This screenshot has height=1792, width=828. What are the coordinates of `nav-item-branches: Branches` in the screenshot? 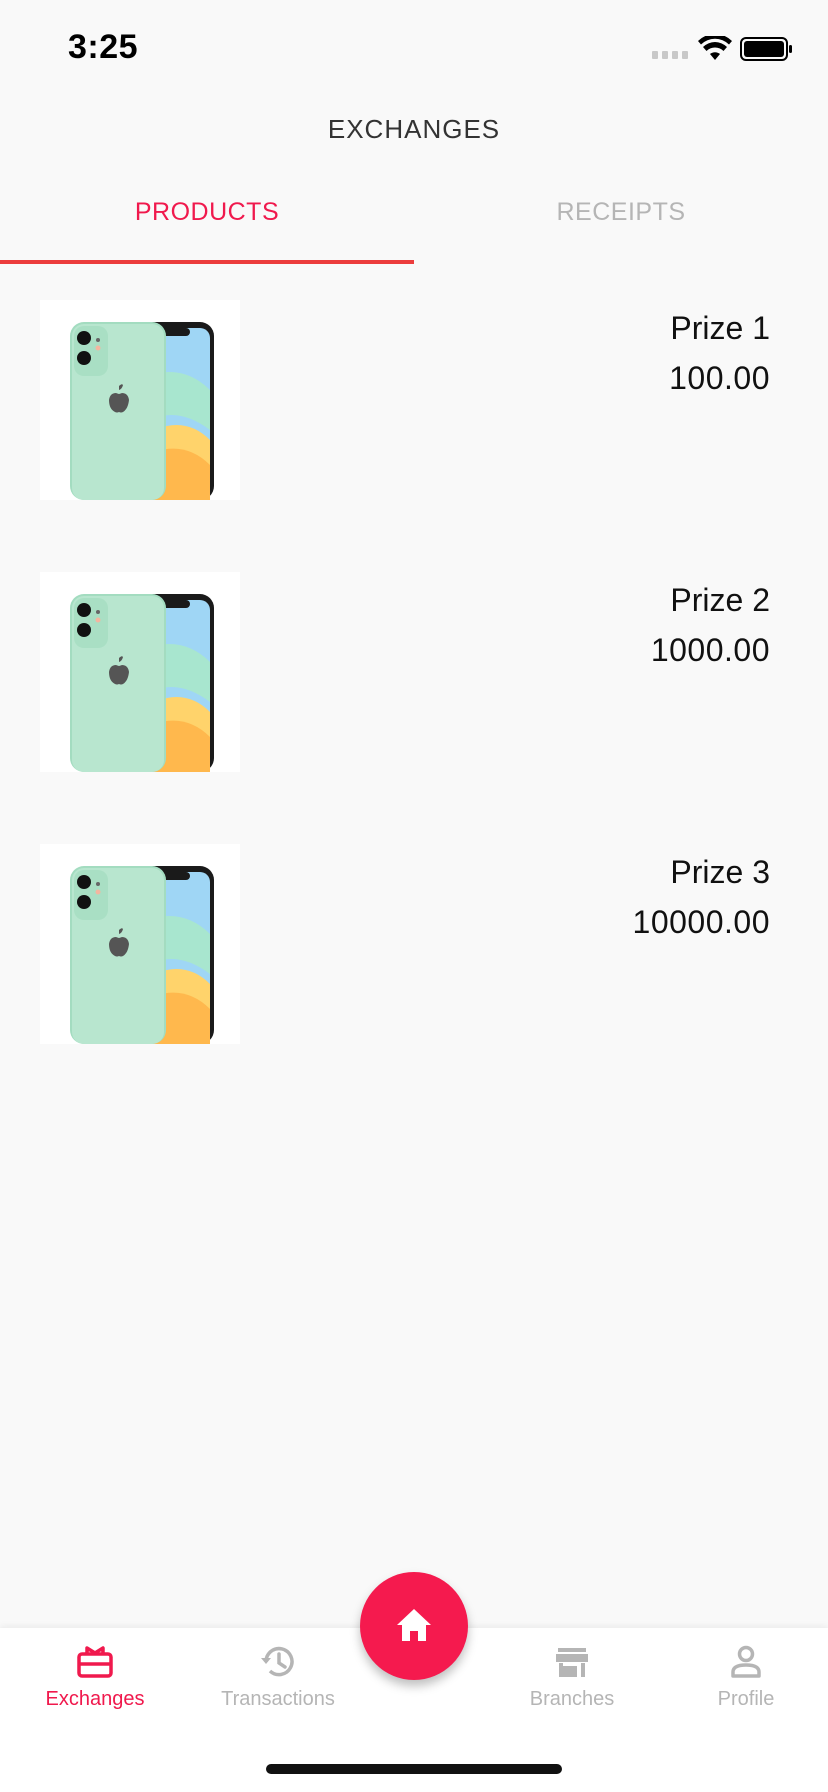 It's located at (572, 1676).